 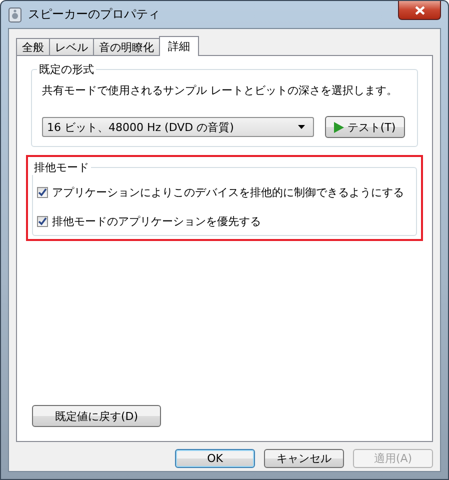 I want to click on play-icon, so click(x=339, y=127).